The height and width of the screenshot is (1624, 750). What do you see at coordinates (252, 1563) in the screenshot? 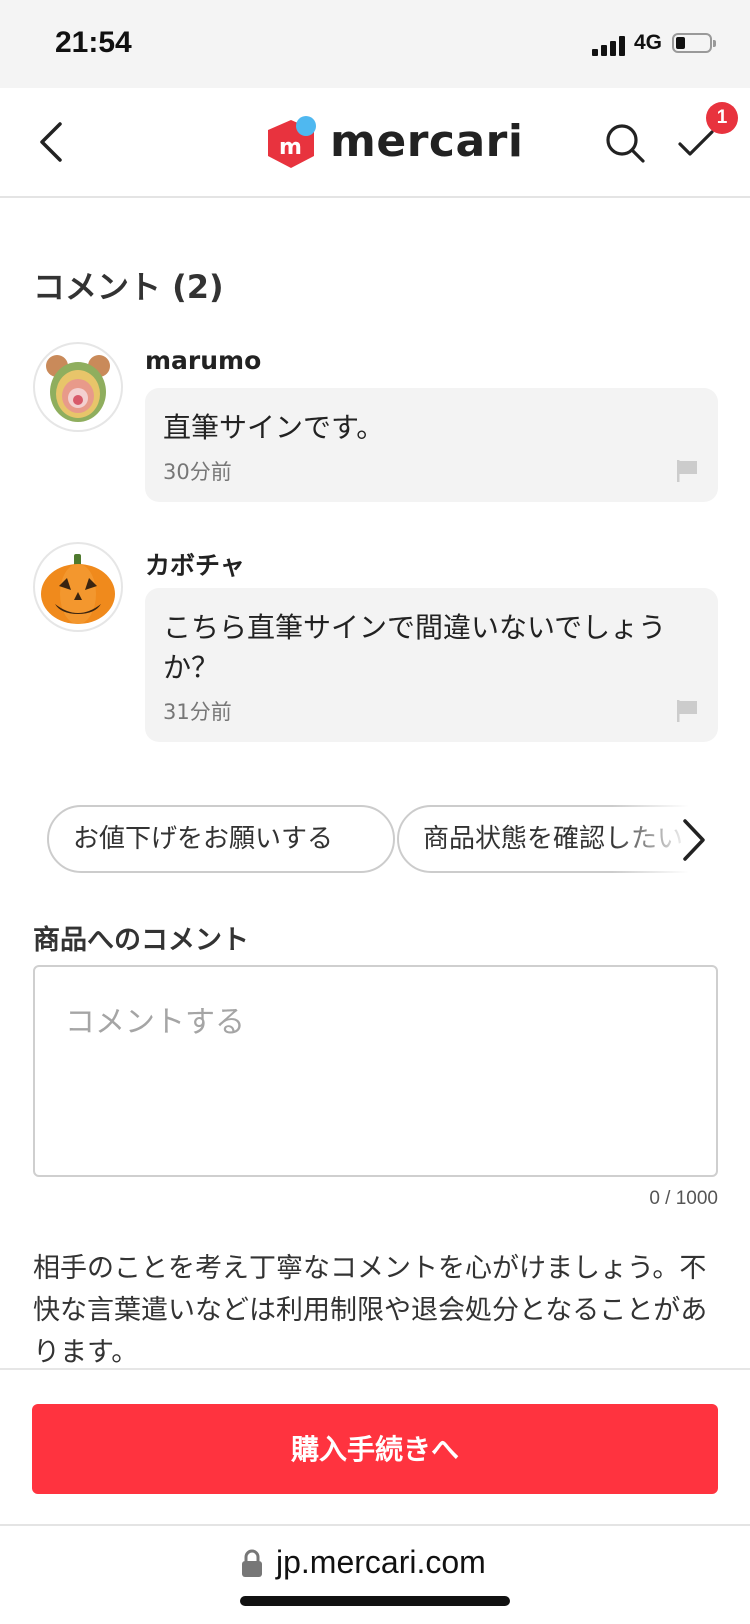
I see `lock-icon` at bounding box center [252, 1563].